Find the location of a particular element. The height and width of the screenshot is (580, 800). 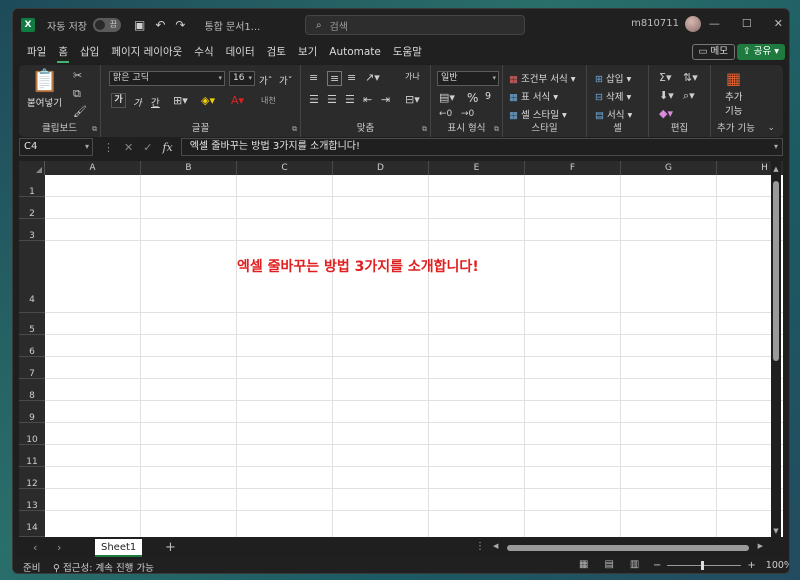

horizontal-scroll-thumb is located at coordinates (628, 548).